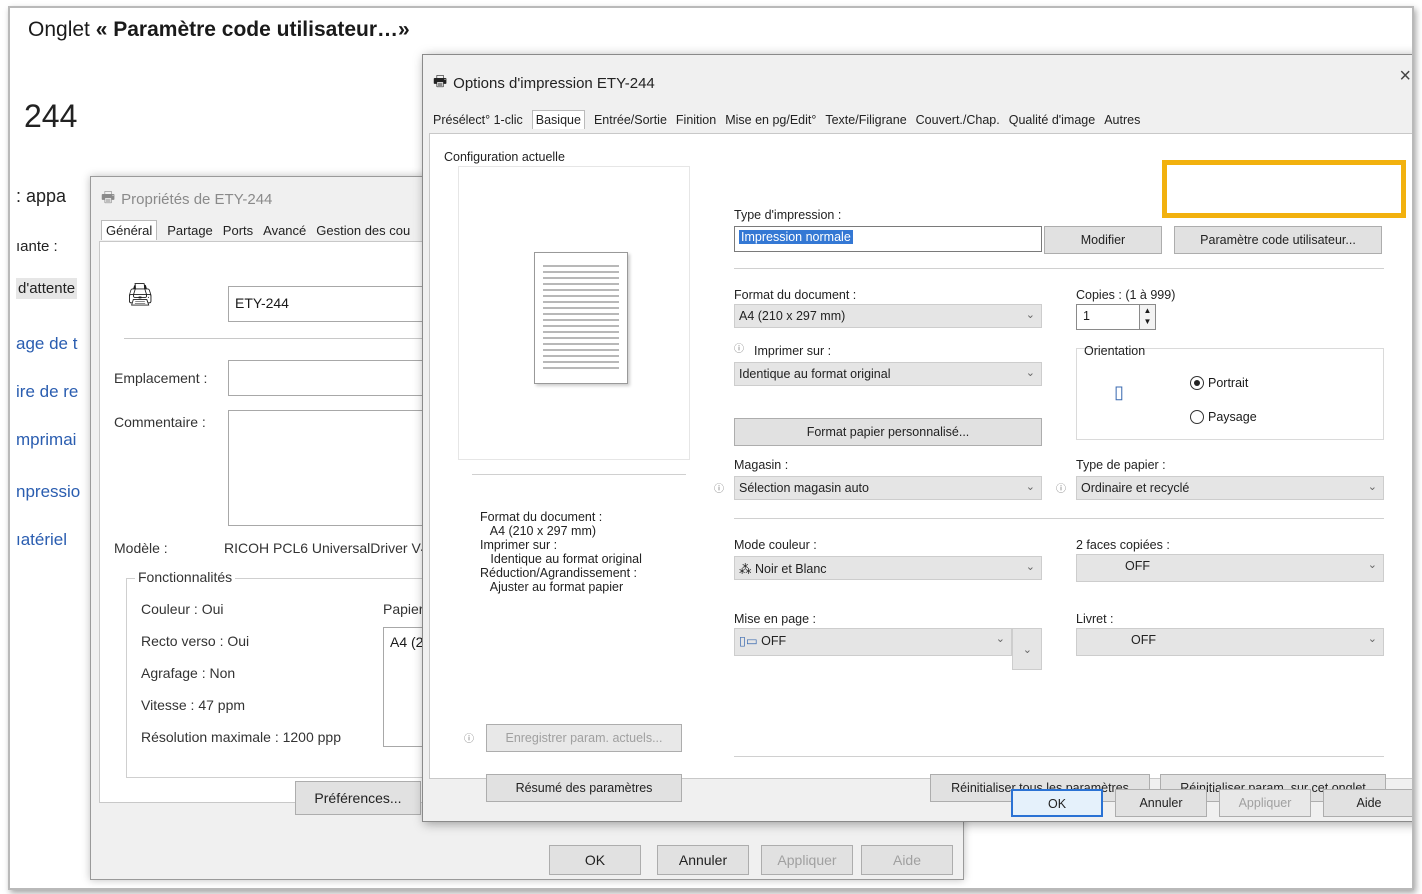  Describe the element at coordinates (770, 121) in the screenshot. I see `tab-mise-en-page: Mise en pg/Edit°` at that location.